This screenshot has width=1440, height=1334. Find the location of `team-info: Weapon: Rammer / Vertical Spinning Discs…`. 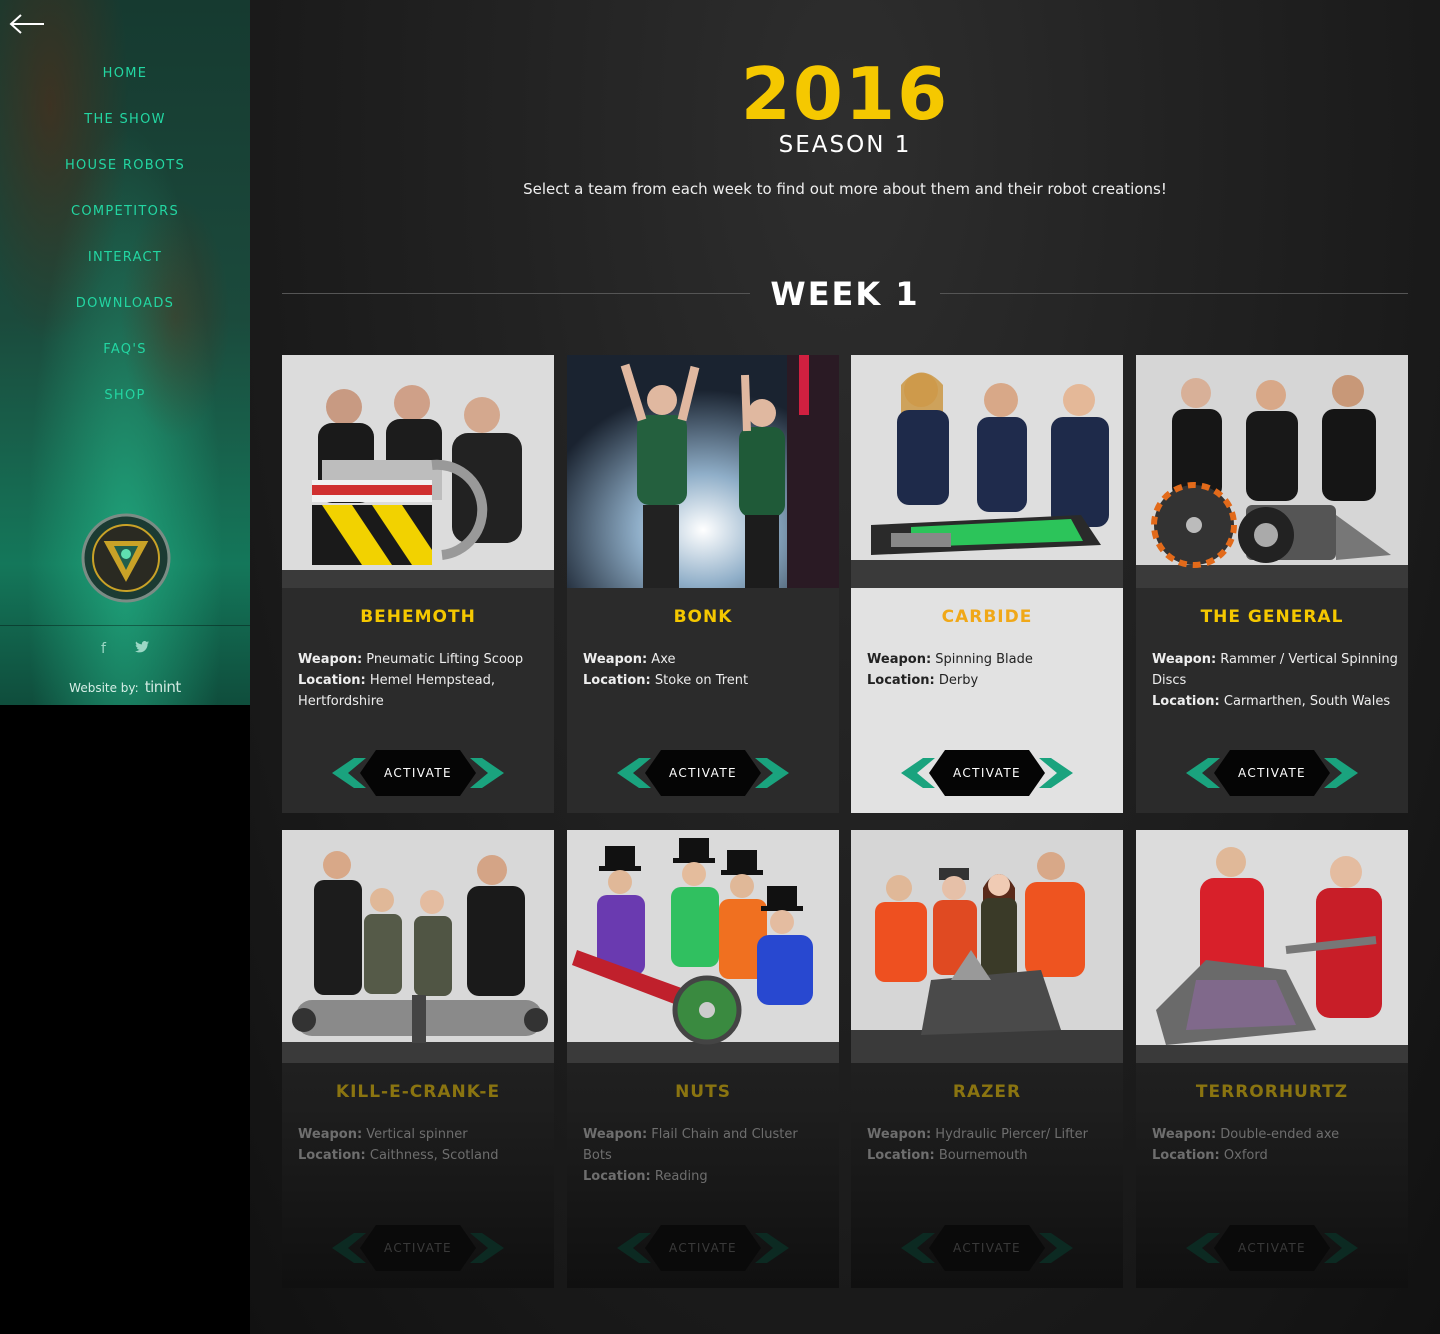

team-info: Weapon: Rammer / Vertical Spinning Discs… is located at coordinates (1275, 680).